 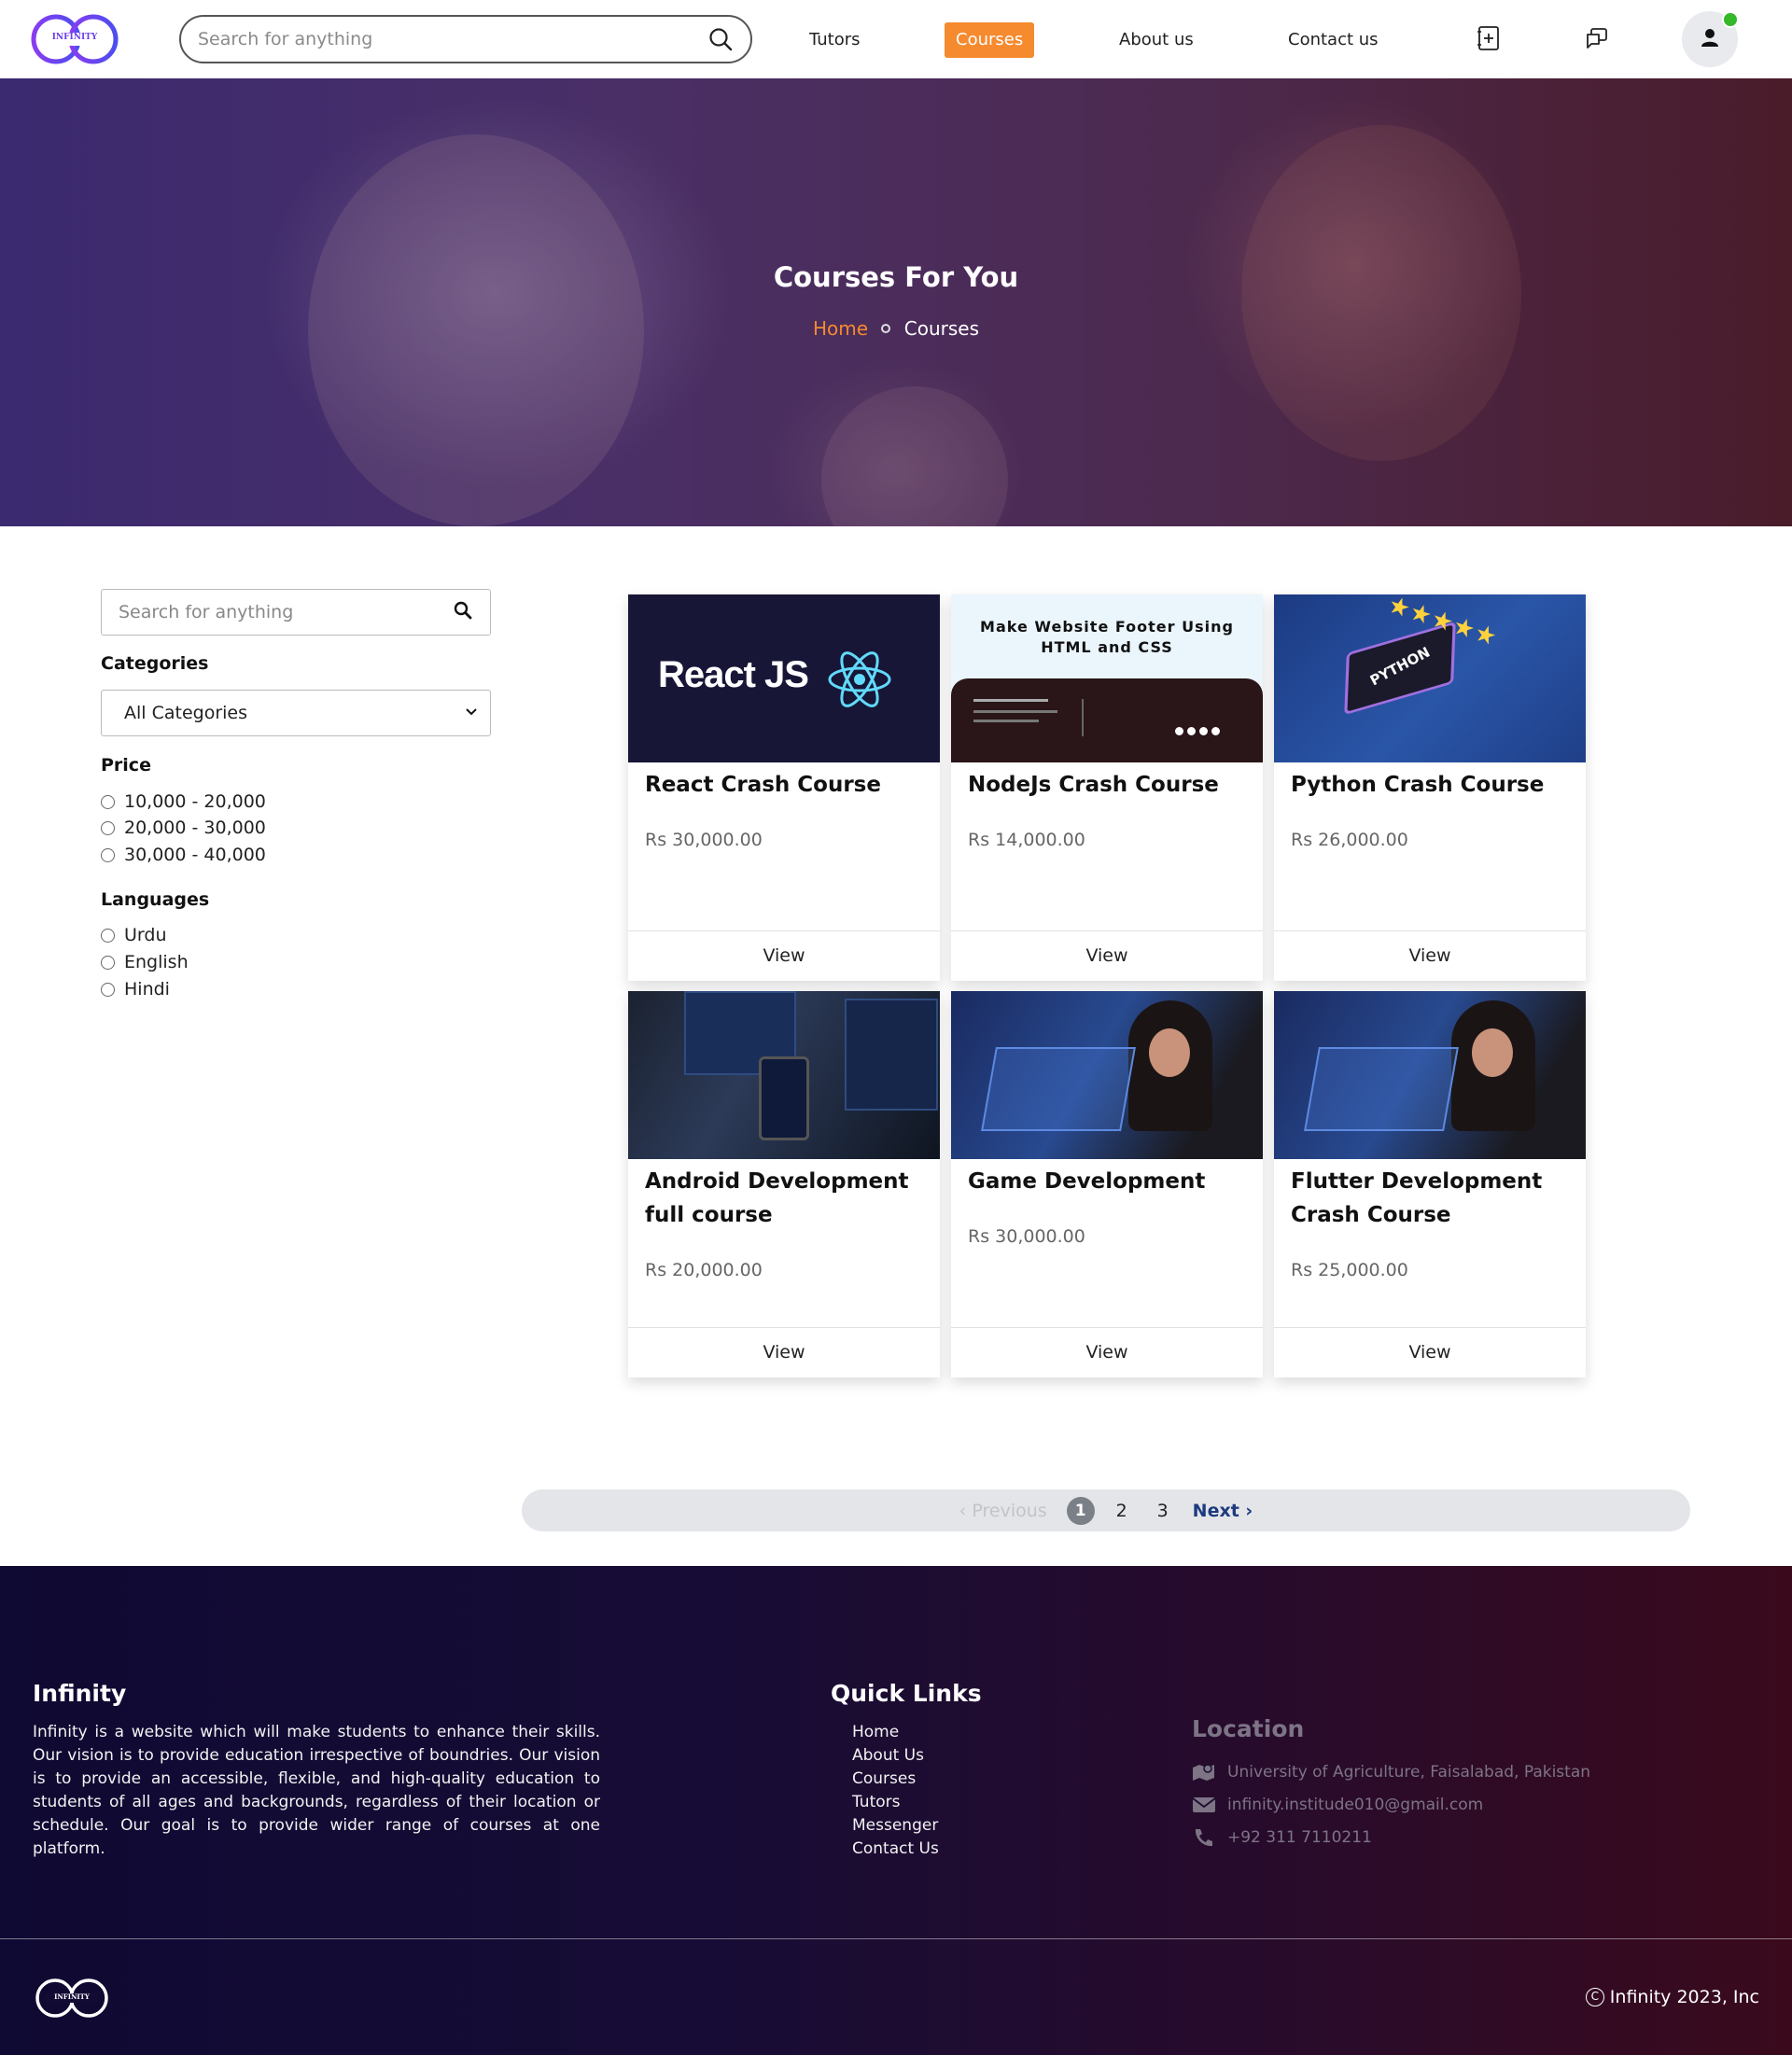 I want to click on course-thumbnail: React JS, so click(x=784, y=678).